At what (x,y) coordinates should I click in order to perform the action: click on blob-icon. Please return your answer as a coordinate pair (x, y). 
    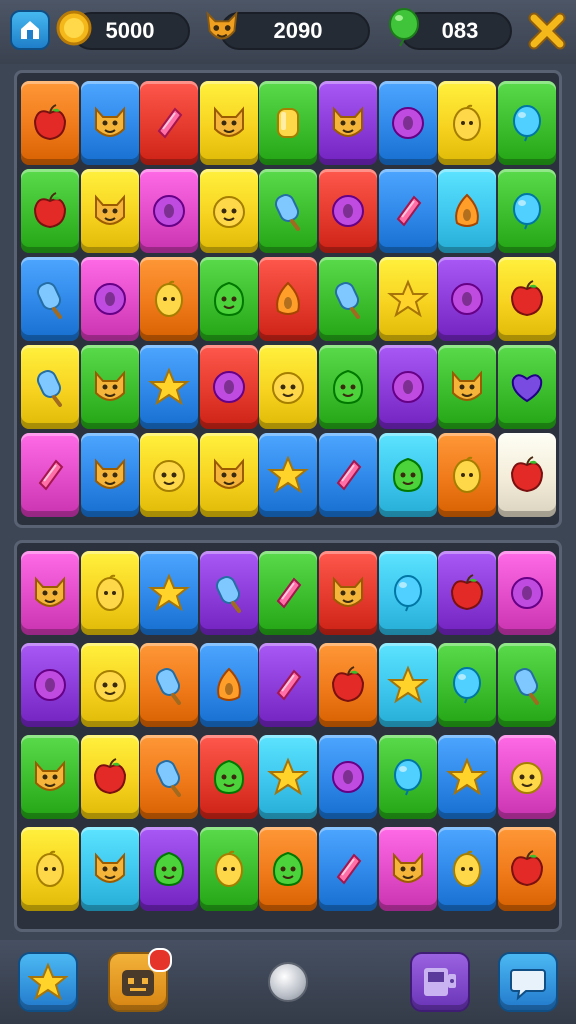
    Looking at the image, I should click on (407, 475).